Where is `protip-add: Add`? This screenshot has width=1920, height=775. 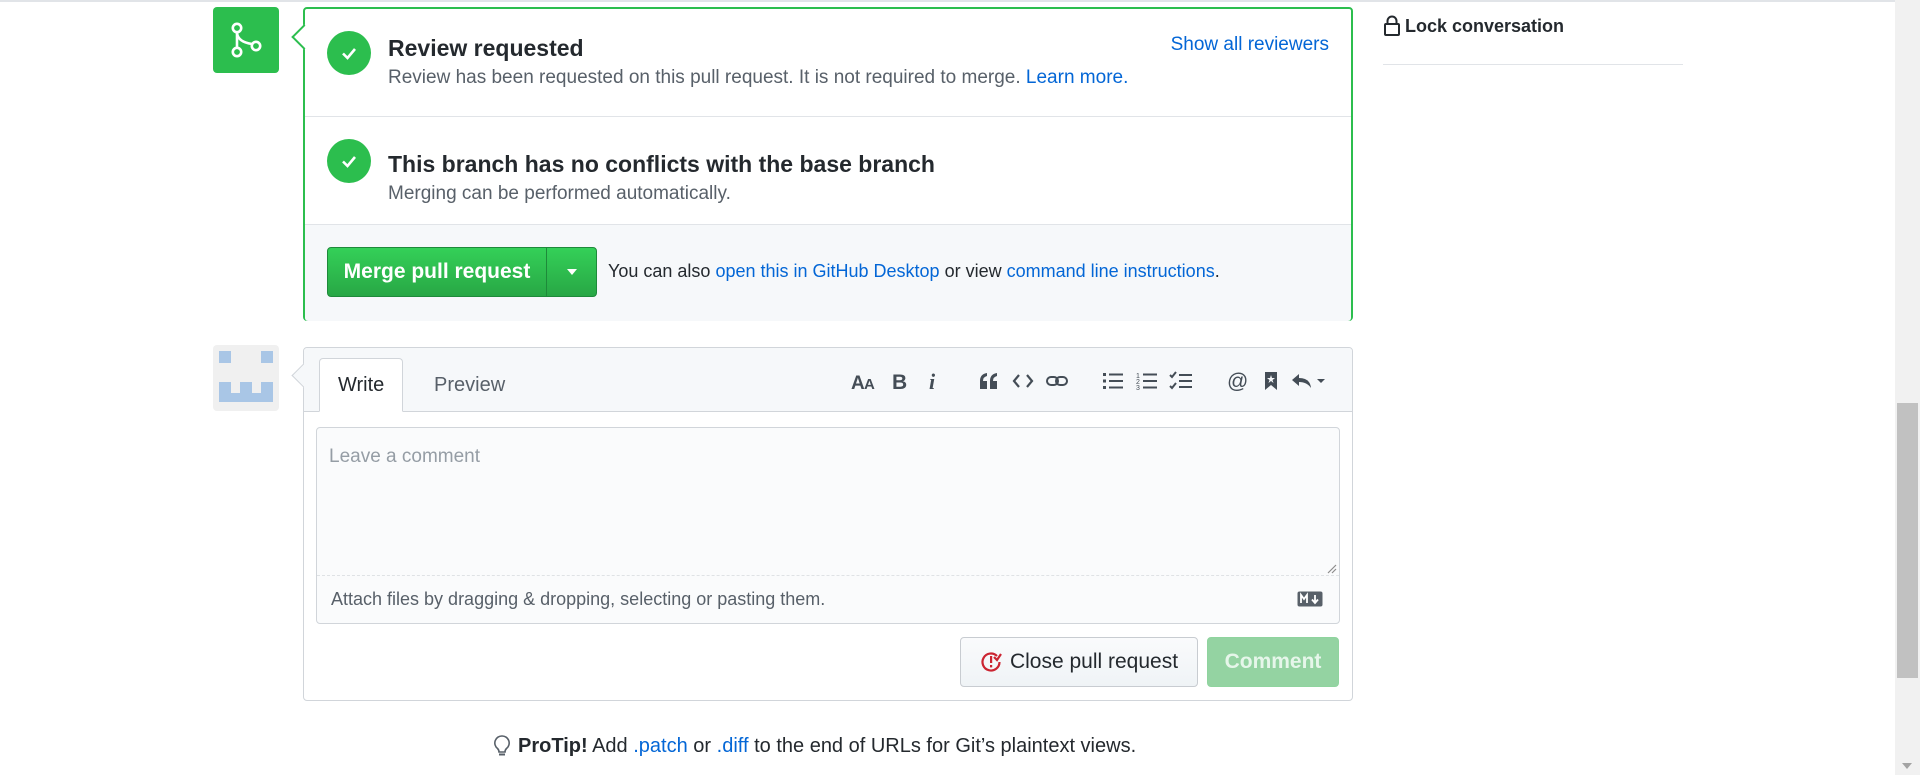
protip-add: Add is located at coordinates (610, 745).